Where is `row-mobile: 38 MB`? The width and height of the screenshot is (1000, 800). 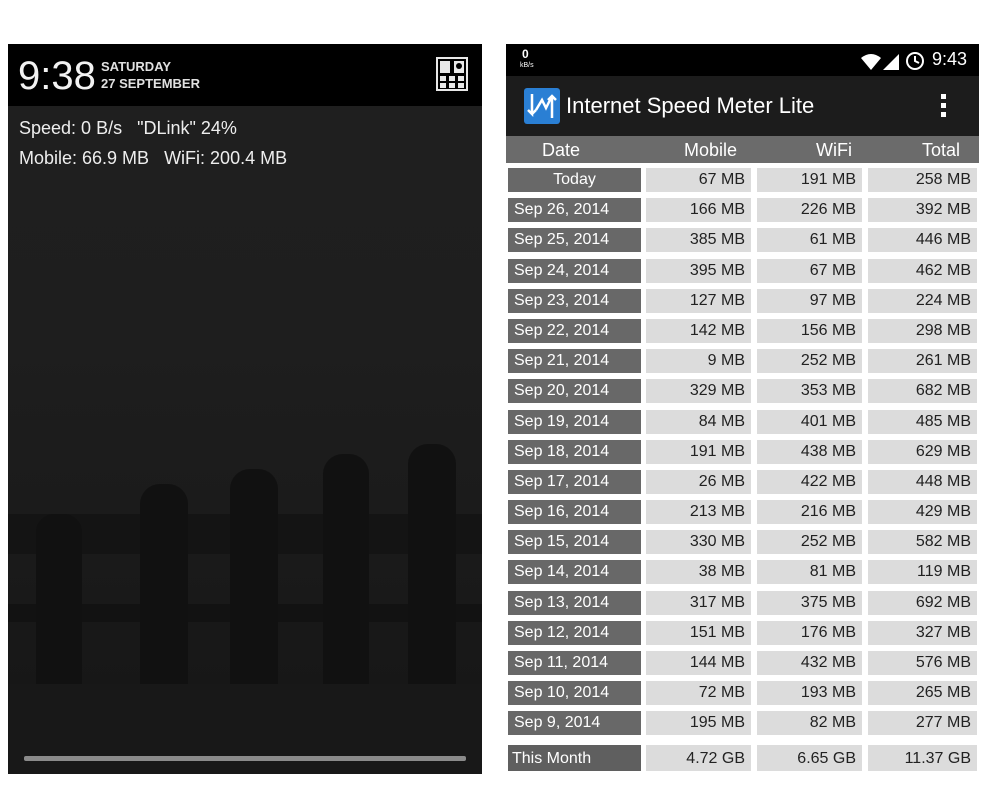
row-mobile: 38 MB is located at coordinates (698, 572).